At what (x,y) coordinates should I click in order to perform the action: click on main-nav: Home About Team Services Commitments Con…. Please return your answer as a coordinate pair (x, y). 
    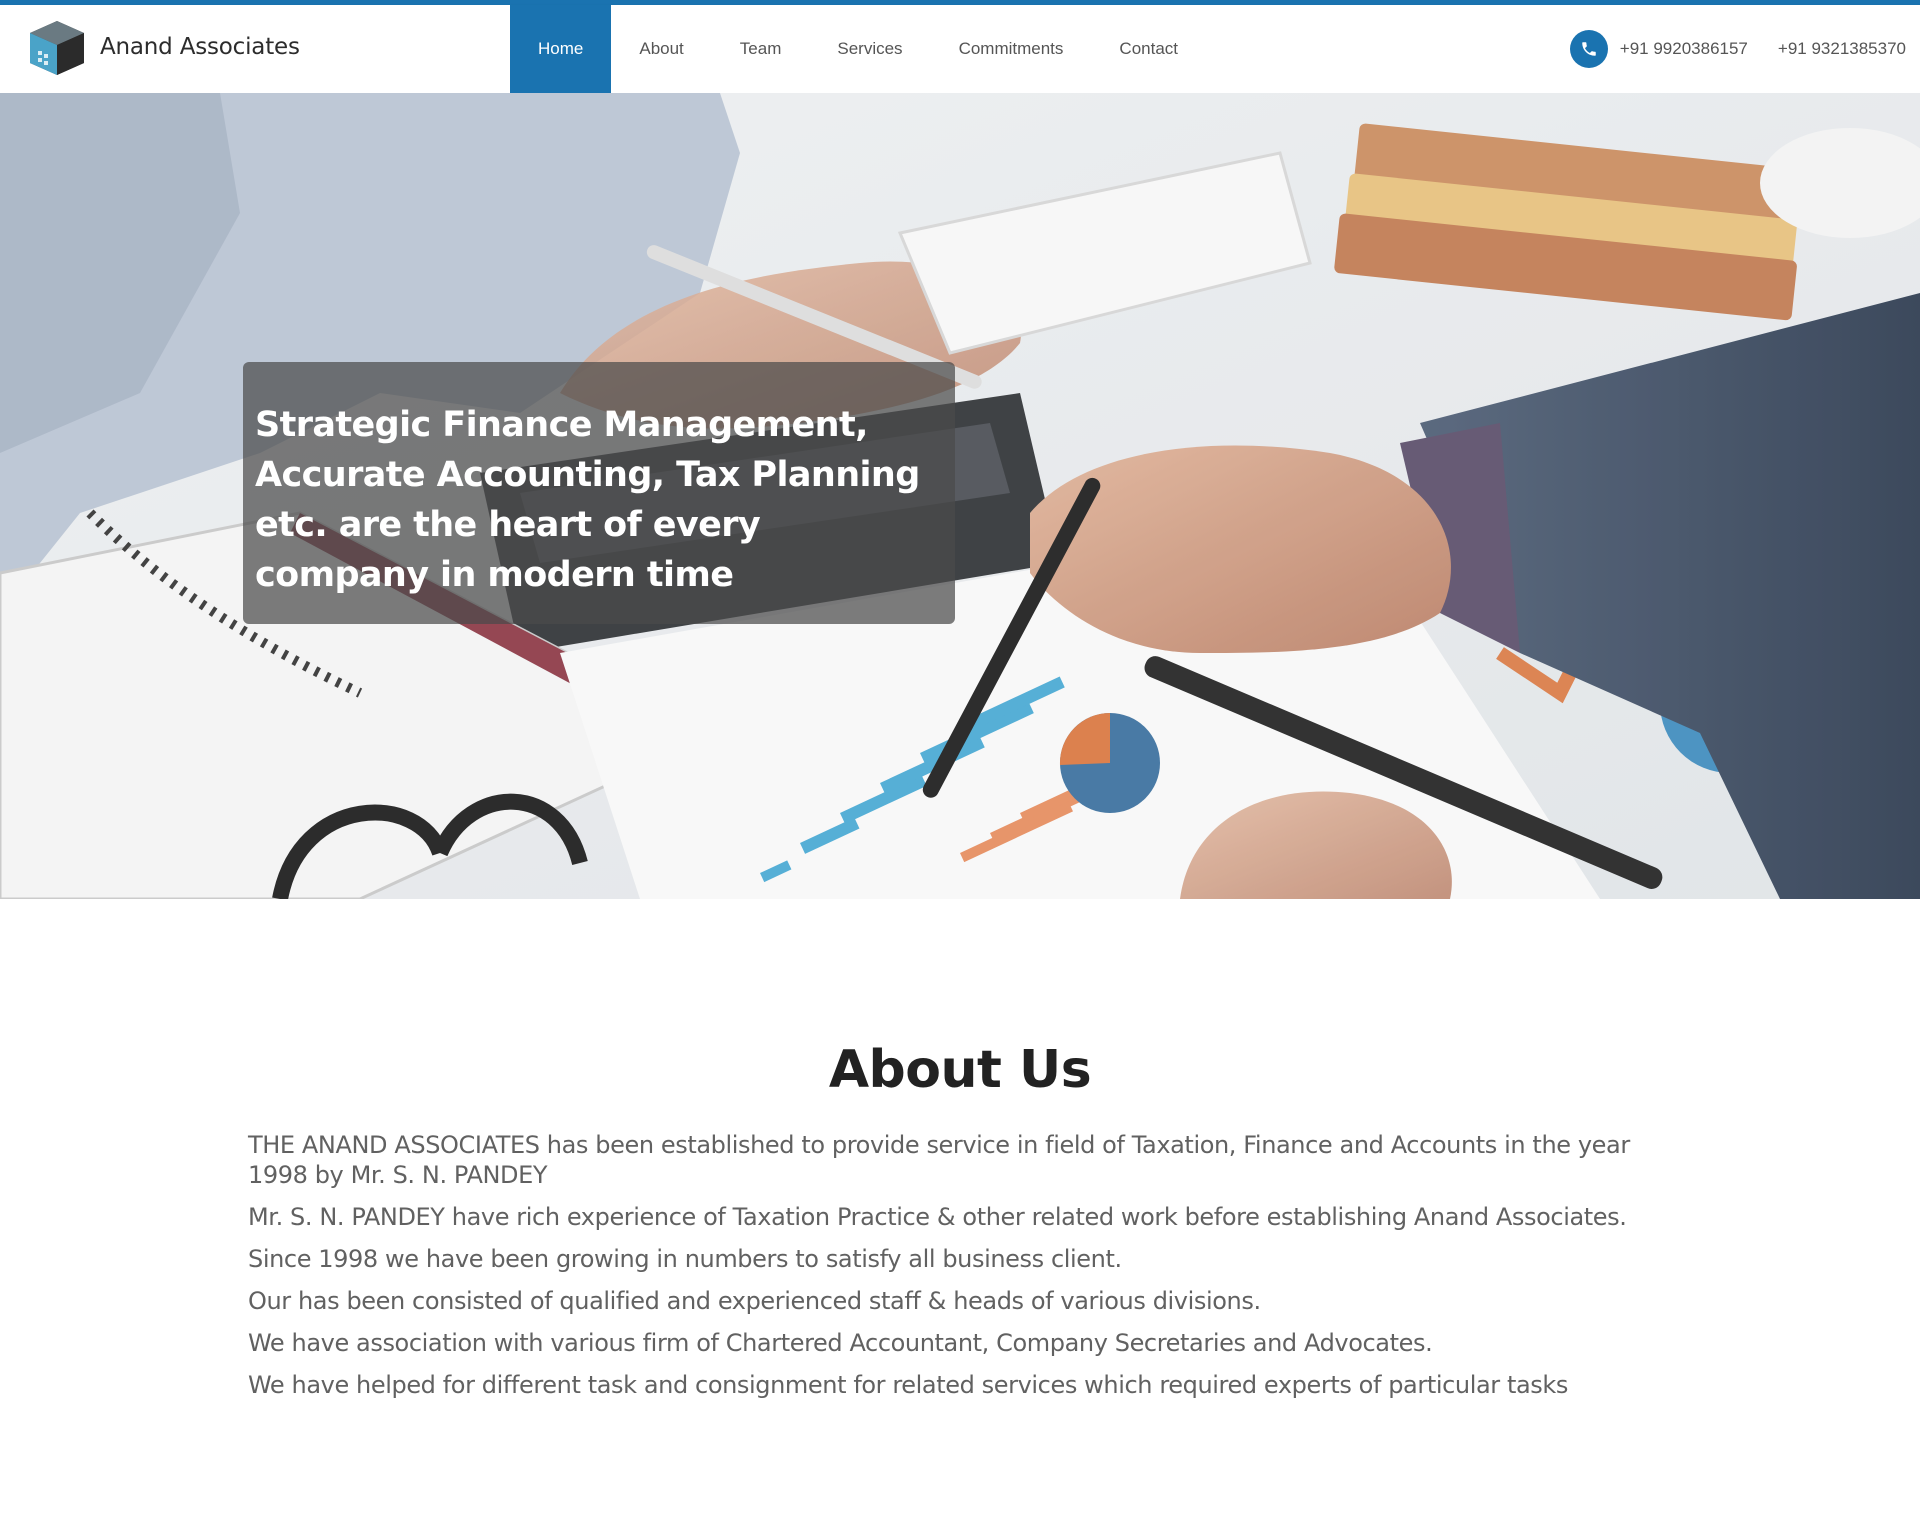
    Looking at the image, I should click on (858, 49).